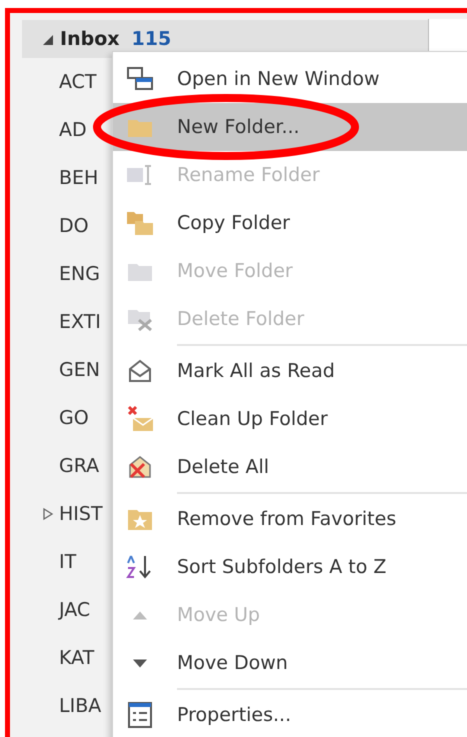 This screenshot has height=737, width=467. I want to click on folder-name: JAC, so click(74, 610).